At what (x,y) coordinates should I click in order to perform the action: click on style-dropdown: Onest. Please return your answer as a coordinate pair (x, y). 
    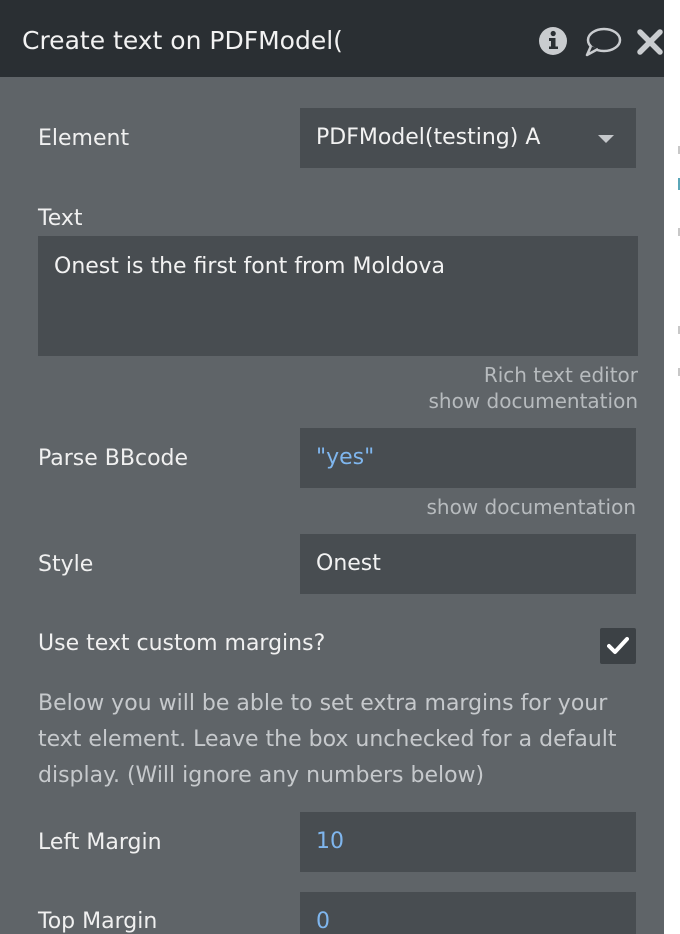
    Looking at the image, I should click on (468, 564).